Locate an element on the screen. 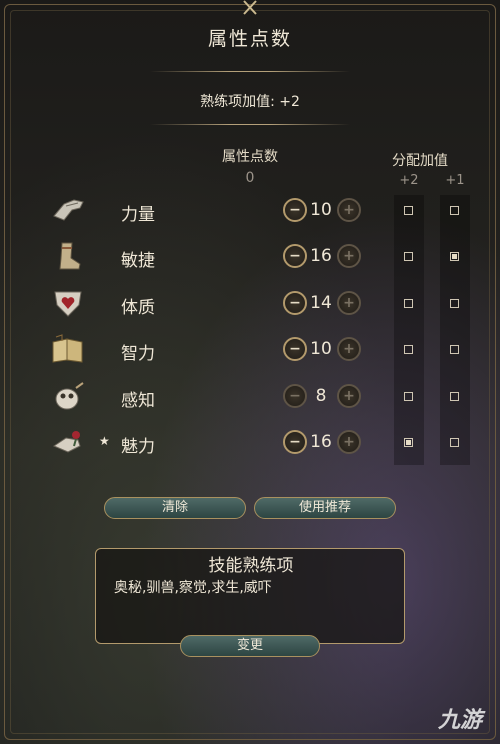 Image resolution: width=500 pixels, height=744 pixels. ability-row: 感知 −8 + is located at coordinates (250, 398).